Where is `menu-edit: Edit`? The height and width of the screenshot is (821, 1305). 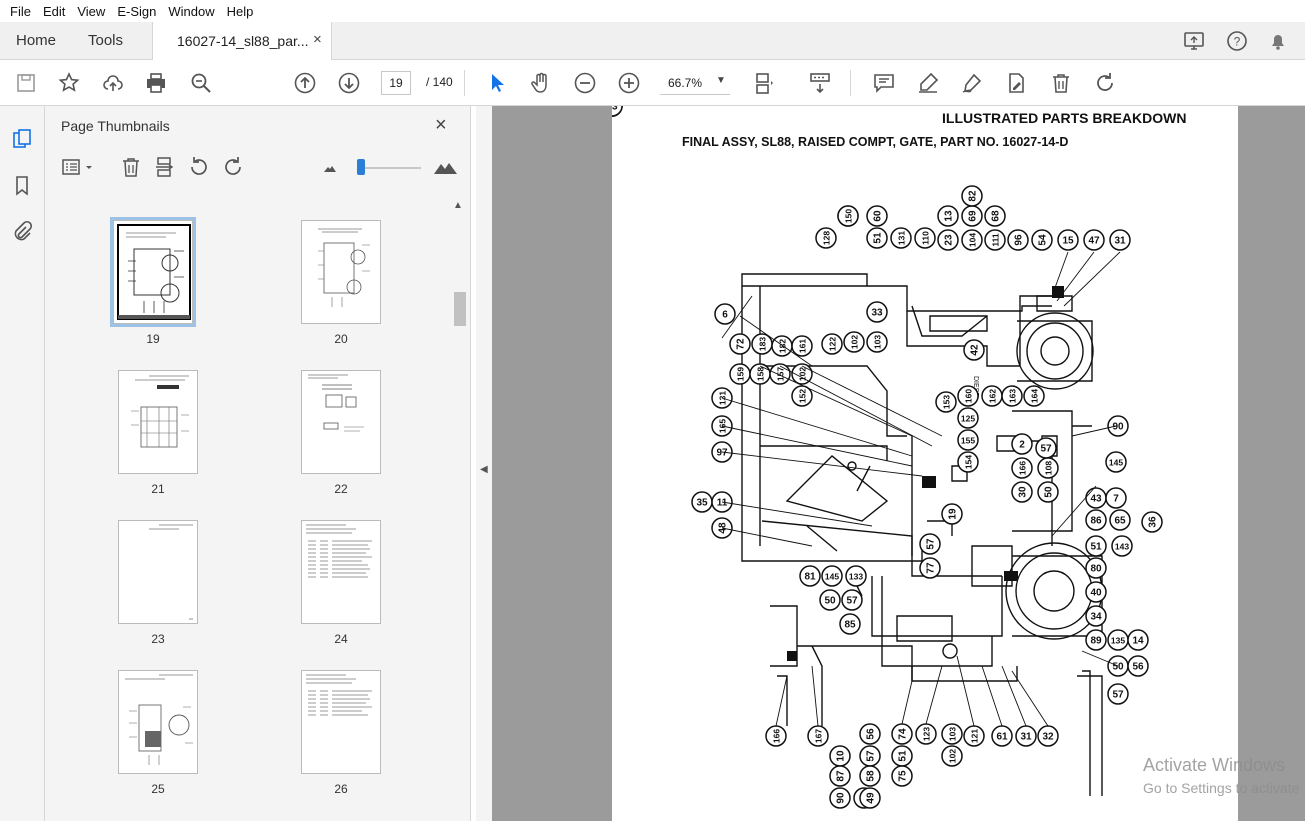 menu-edit: Edit is located at coordinates (54, 11).